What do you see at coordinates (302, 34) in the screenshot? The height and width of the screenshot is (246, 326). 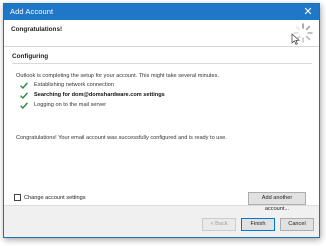 I see `busy-spinner-icon` at bounding box center [302, 34].